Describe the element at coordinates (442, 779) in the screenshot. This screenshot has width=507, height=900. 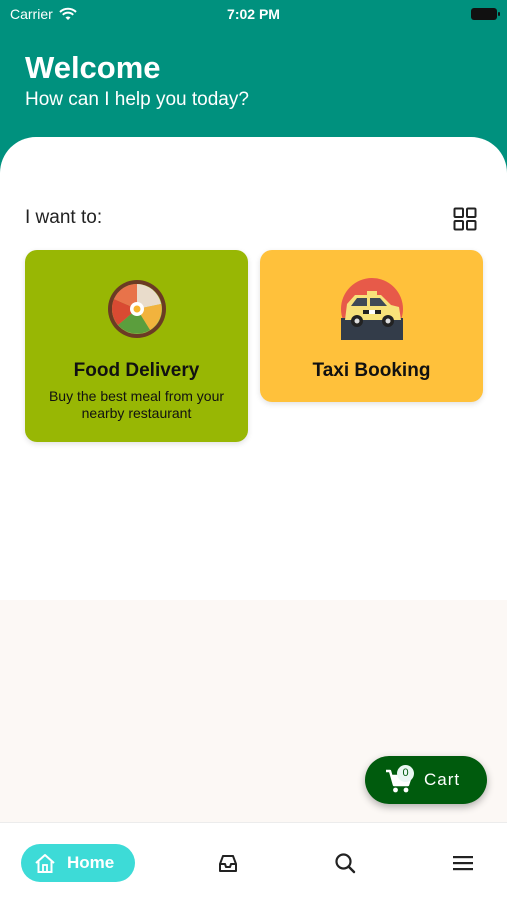
I see `cart-label: Cart` at that location.